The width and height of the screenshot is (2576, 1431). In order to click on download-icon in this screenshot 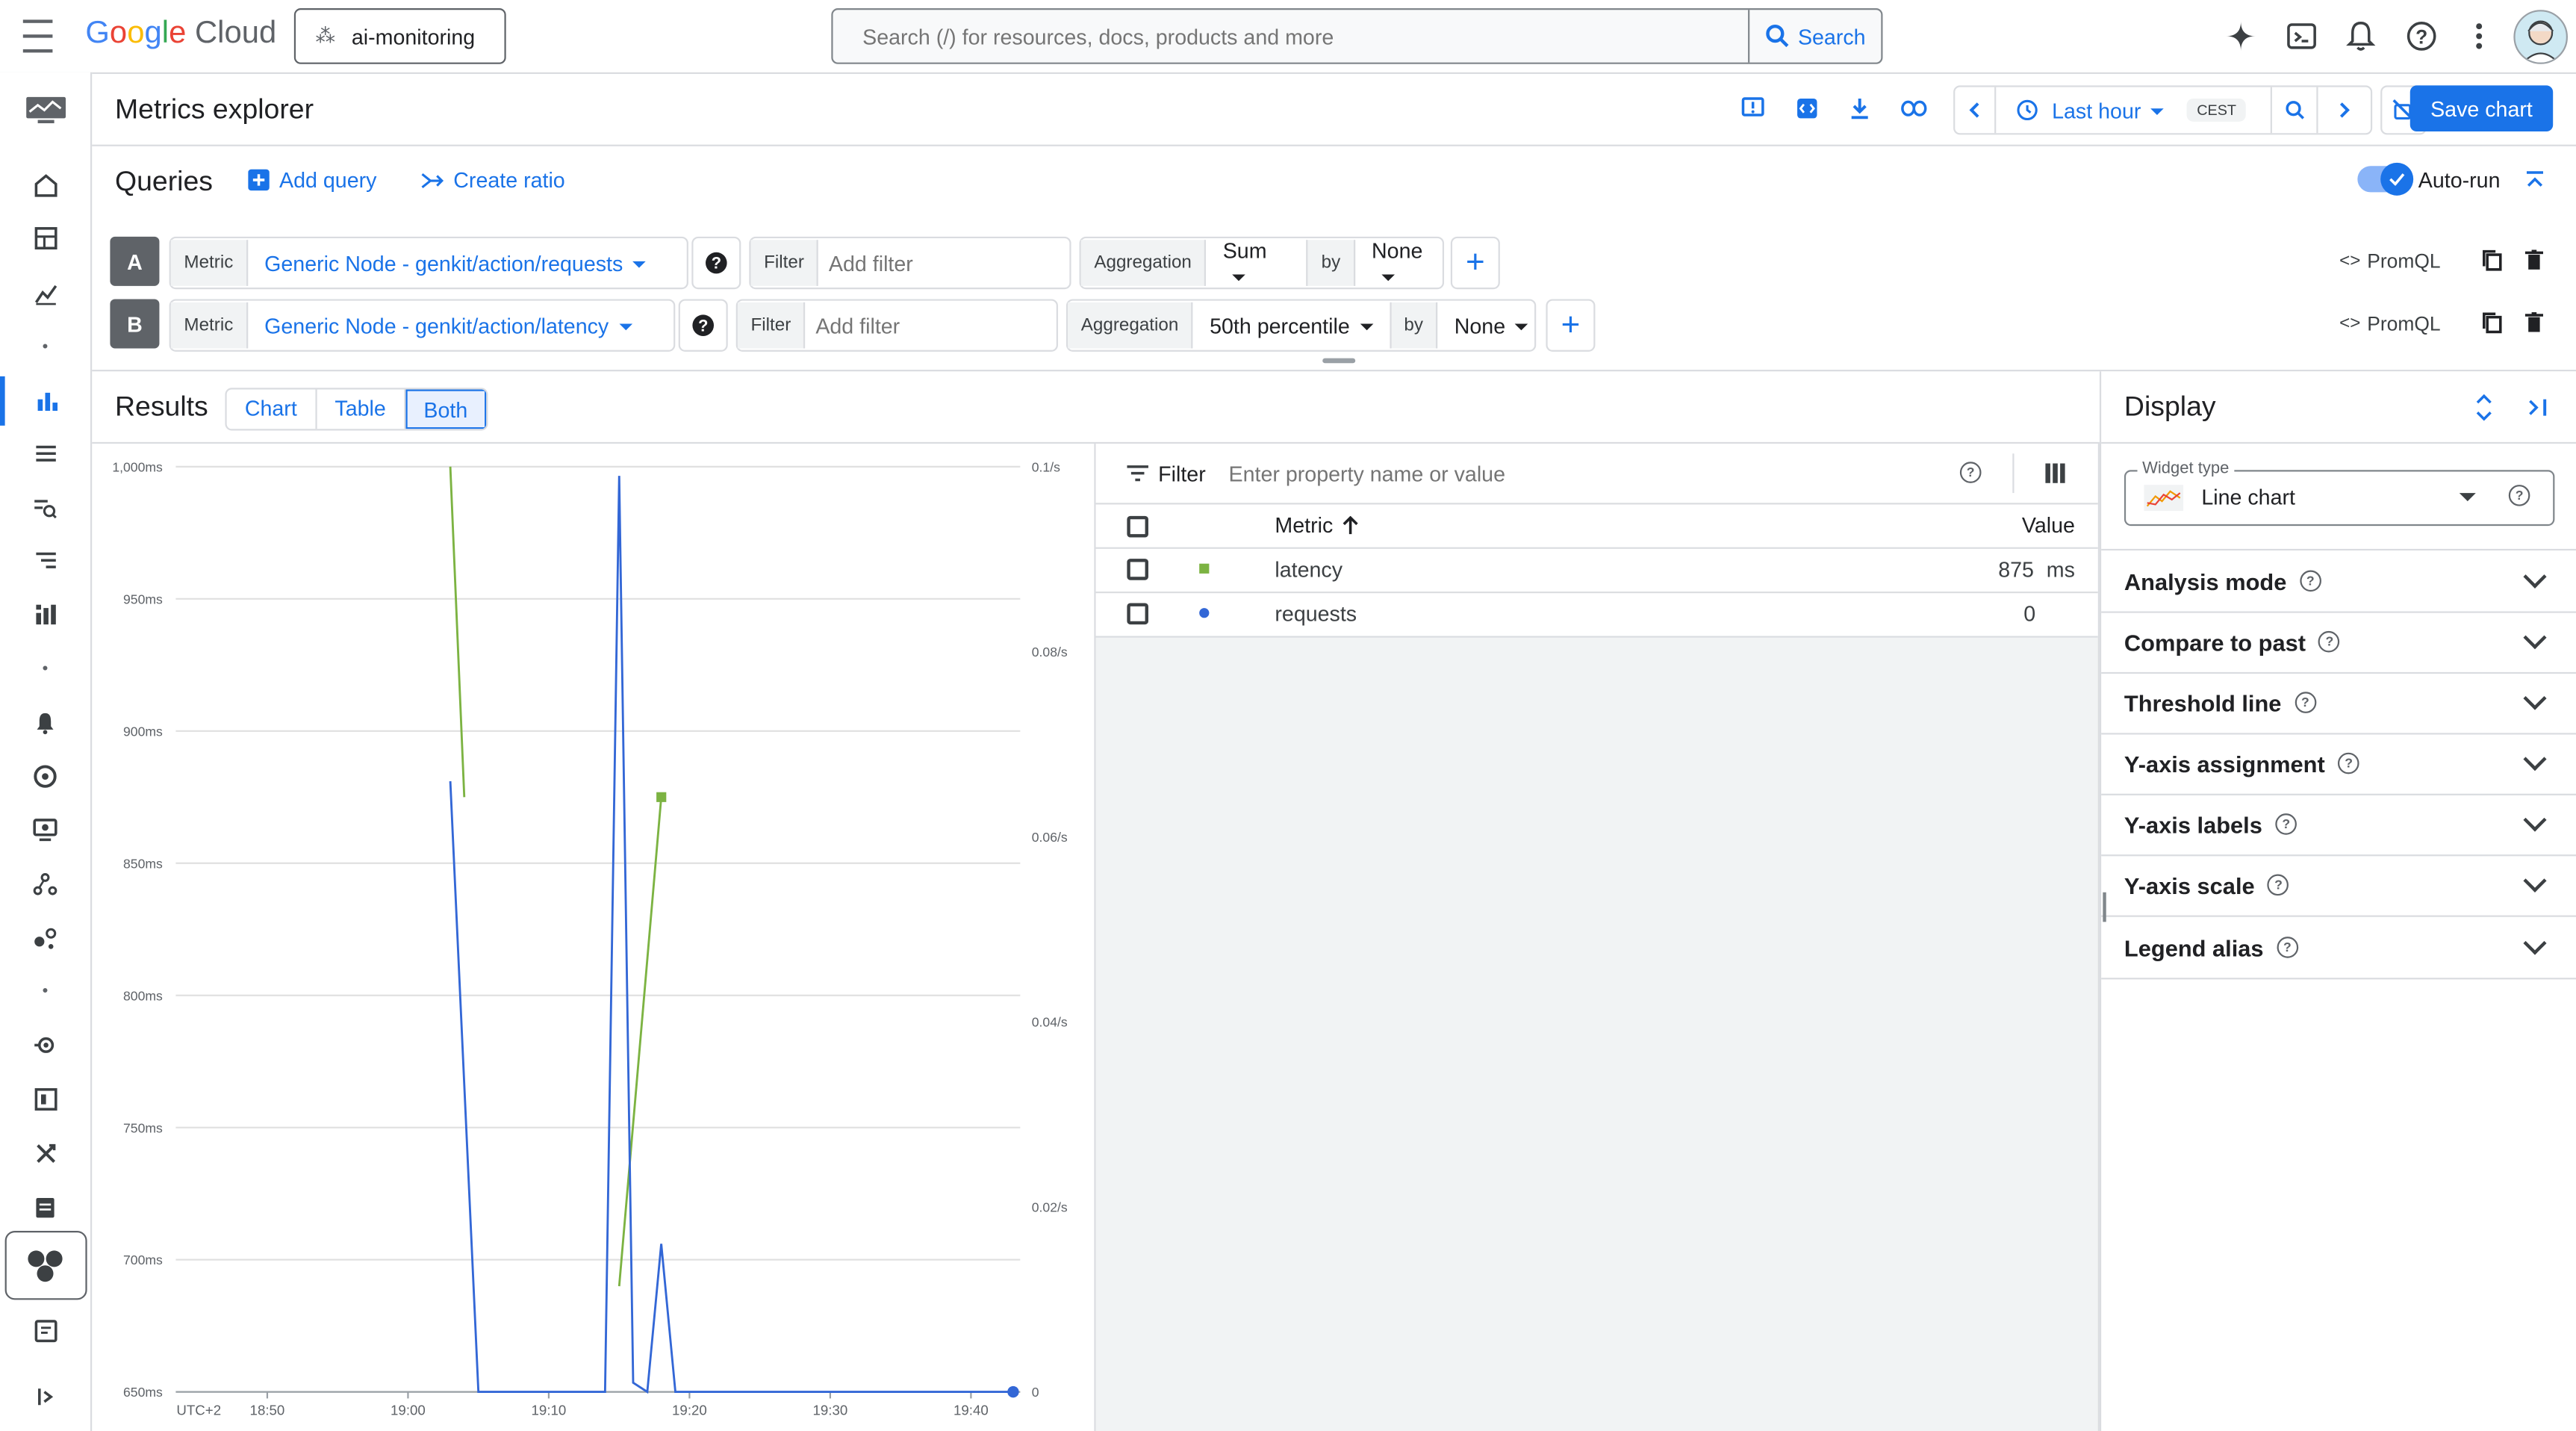, I will do `click(1860, 108)`.